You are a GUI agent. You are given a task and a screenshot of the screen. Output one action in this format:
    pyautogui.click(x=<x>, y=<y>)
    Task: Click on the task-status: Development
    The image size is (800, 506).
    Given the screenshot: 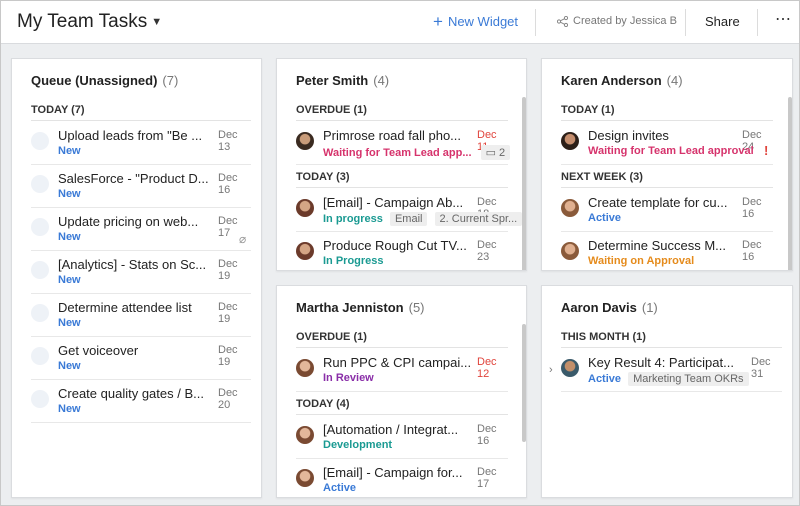 What is the action you would take?
    pyautogui.click(x=358, y=445)
    